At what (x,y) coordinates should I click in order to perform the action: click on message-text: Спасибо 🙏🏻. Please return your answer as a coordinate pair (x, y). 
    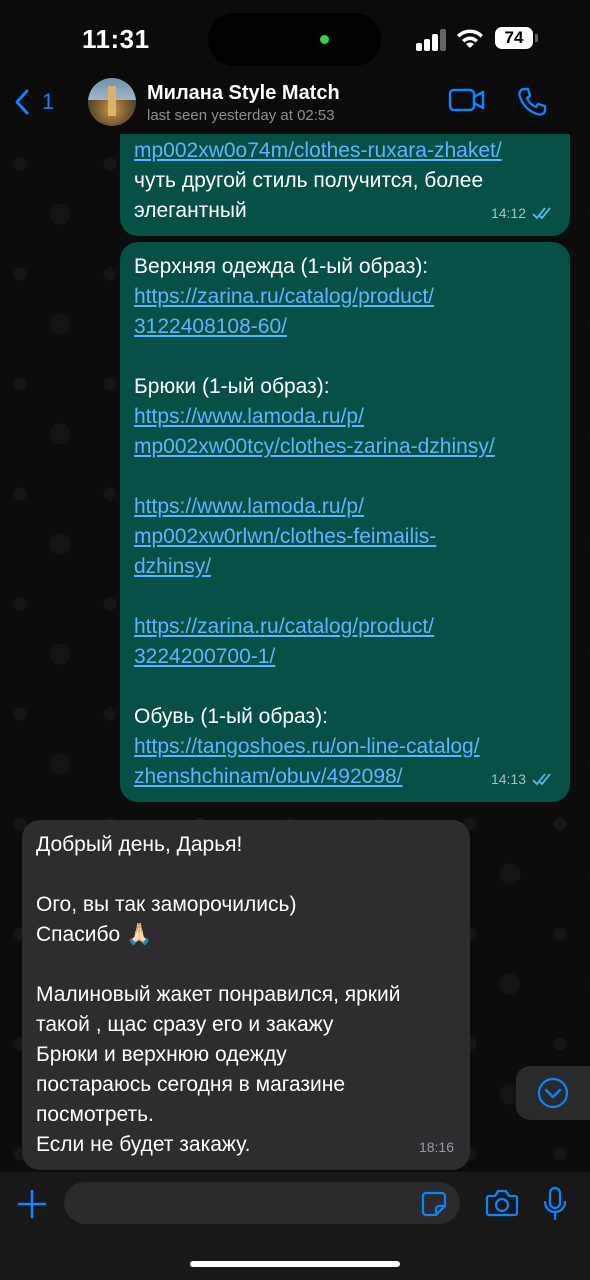
    Looking at the image, I should click on (94, 934).